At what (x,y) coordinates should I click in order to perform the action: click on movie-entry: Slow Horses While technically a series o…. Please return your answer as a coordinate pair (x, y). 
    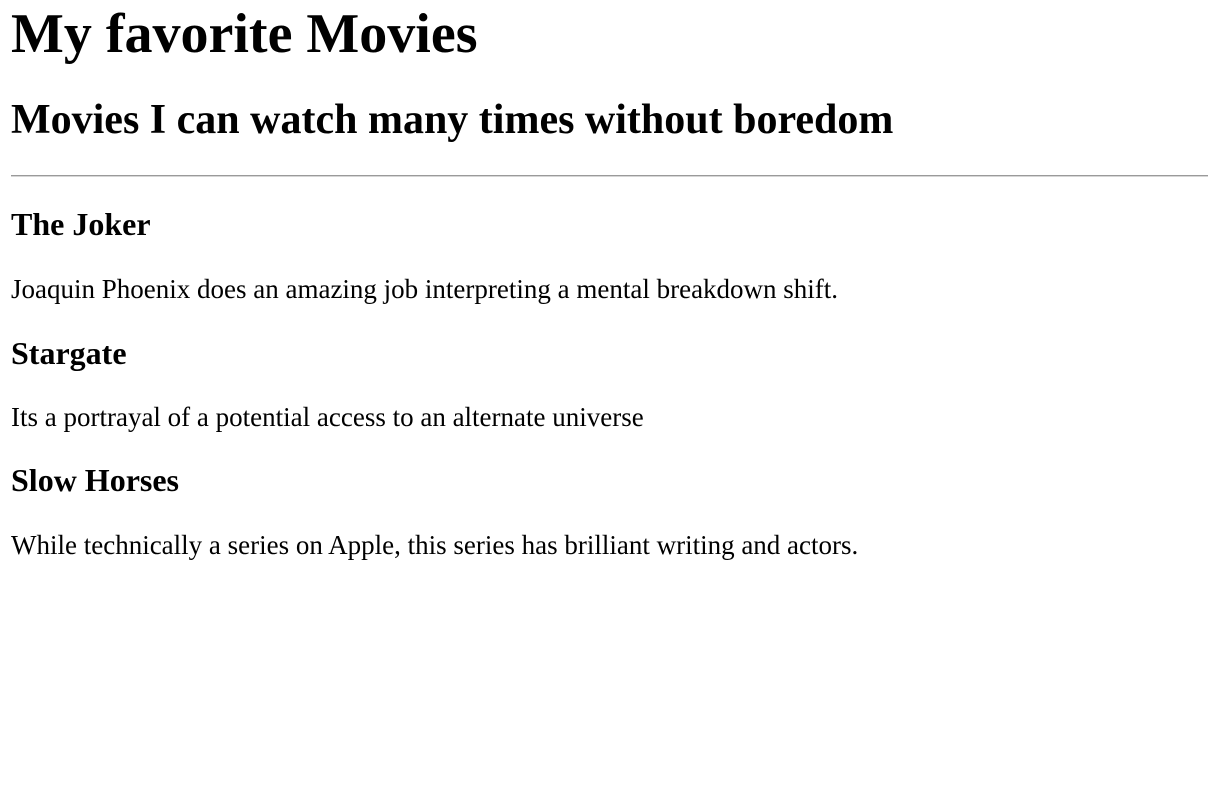
    Looking at the image, I should click on (609, 512).